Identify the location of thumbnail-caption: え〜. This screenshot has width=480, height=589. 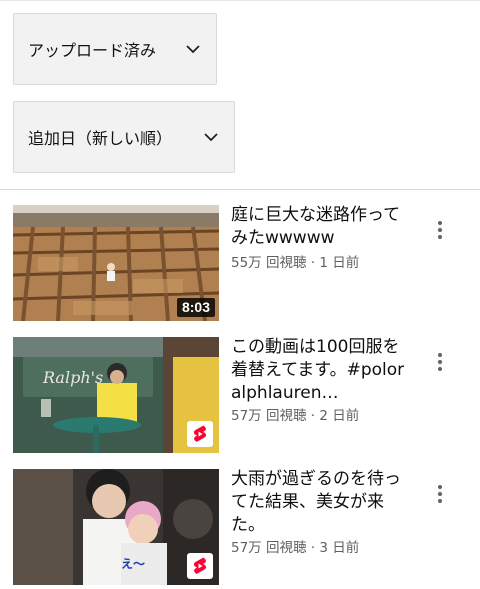
(133, 564).